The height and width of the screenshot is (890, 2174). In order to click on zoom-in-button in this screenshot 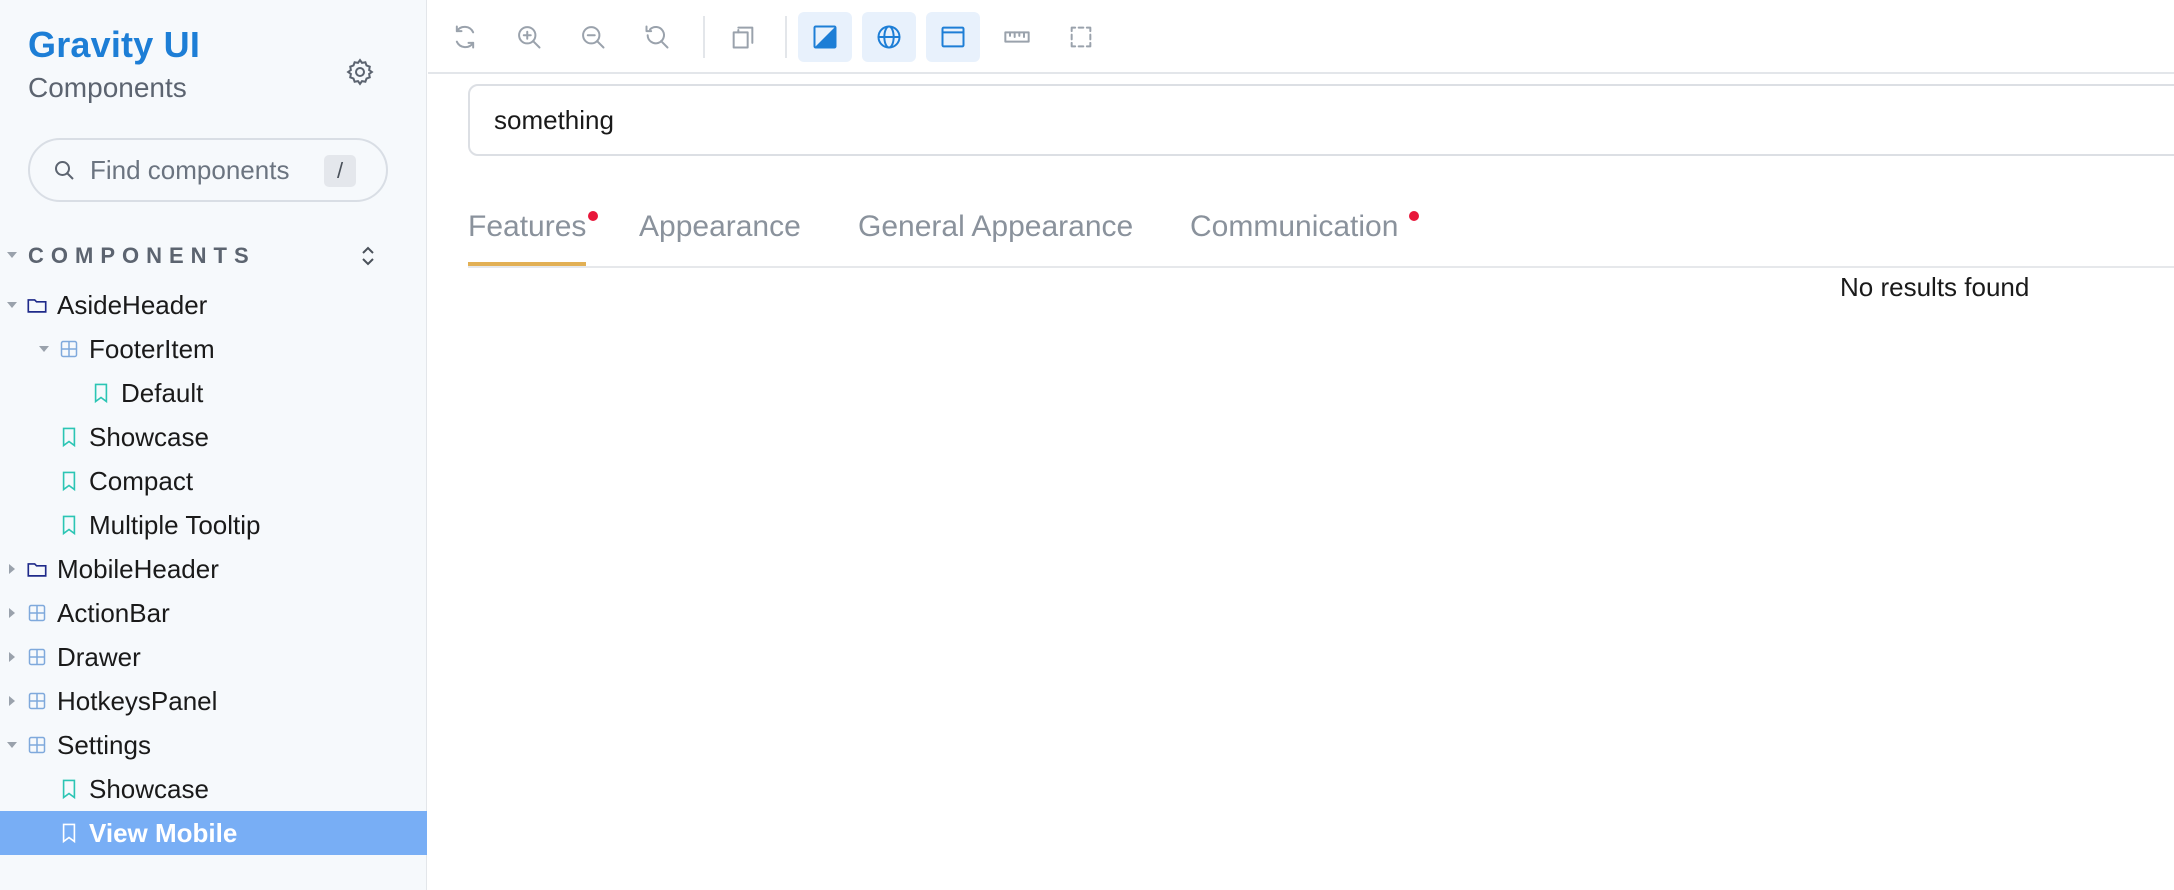, I will do `click(529, 37)`.